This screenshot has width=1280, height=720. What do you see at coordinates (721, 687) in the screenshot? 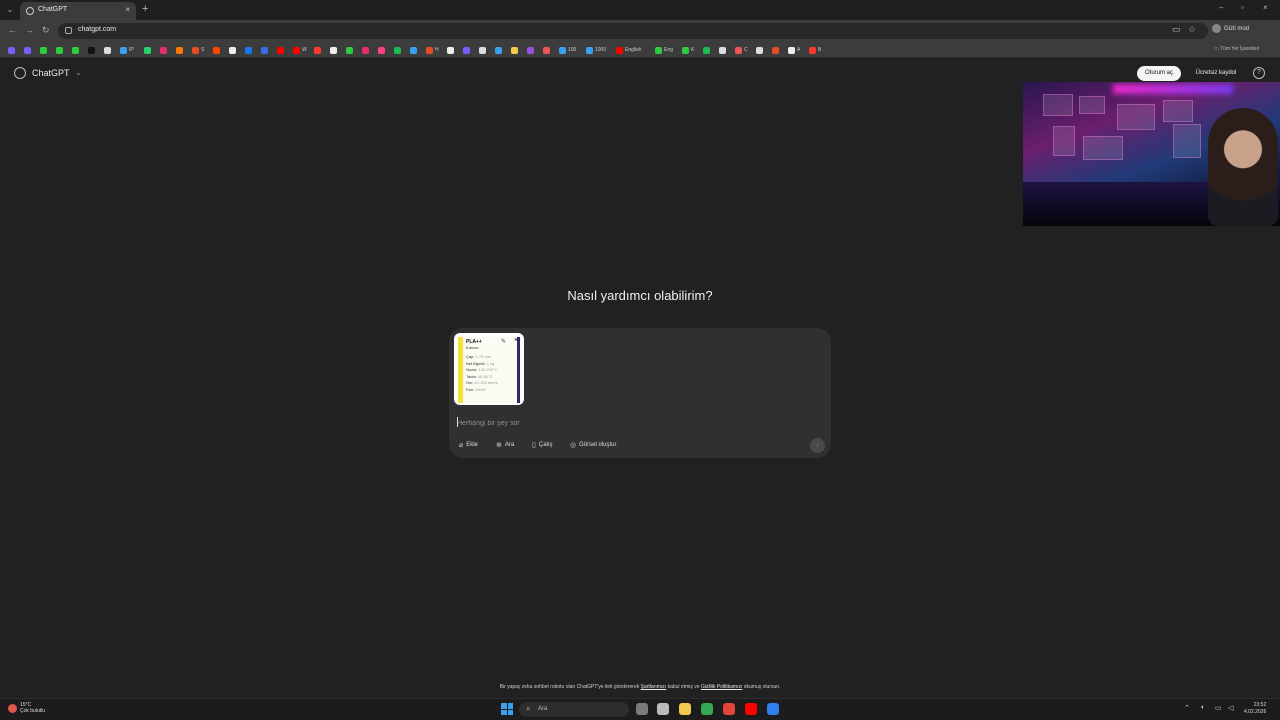
I see `privacy-link: Gizlilik Politikamızı` at bounding box center [721, 687].